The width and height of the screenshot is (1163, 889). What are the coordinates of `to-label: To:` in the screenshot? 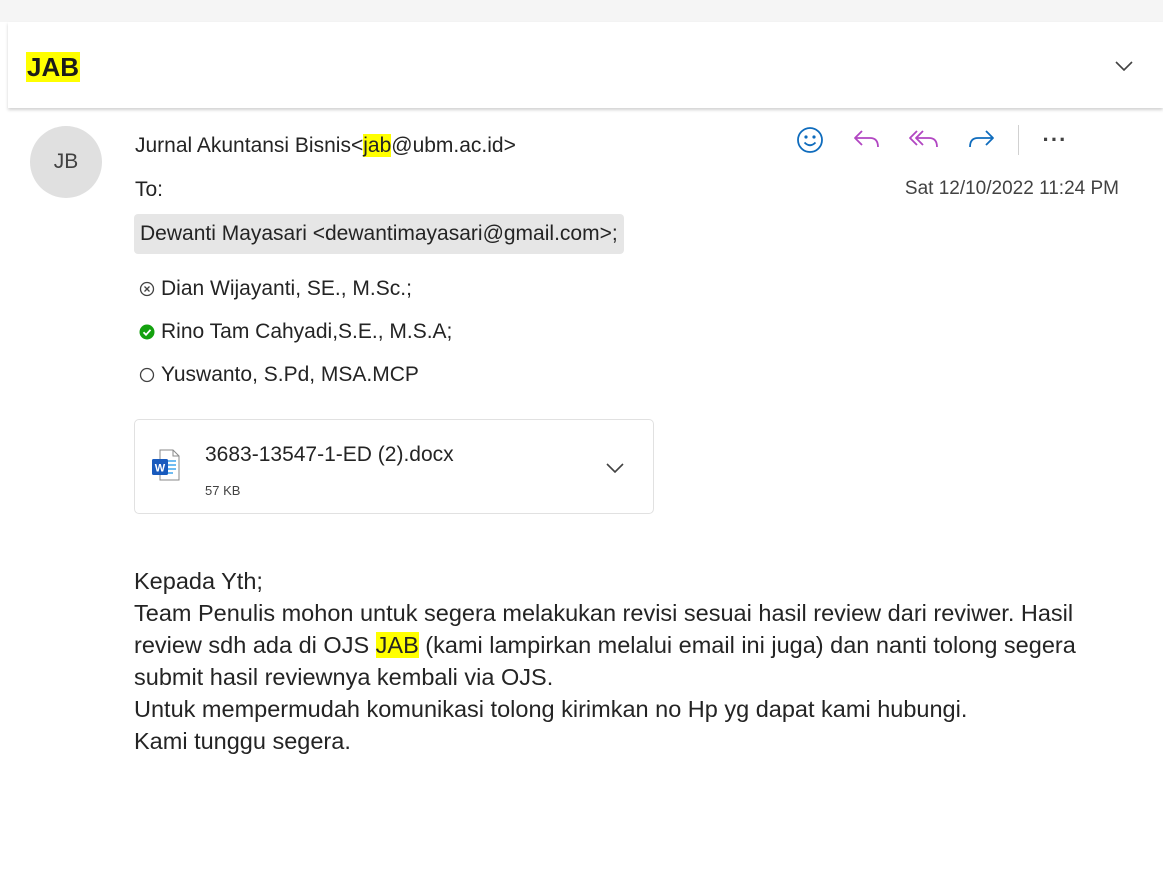 It's located at (149, 189).